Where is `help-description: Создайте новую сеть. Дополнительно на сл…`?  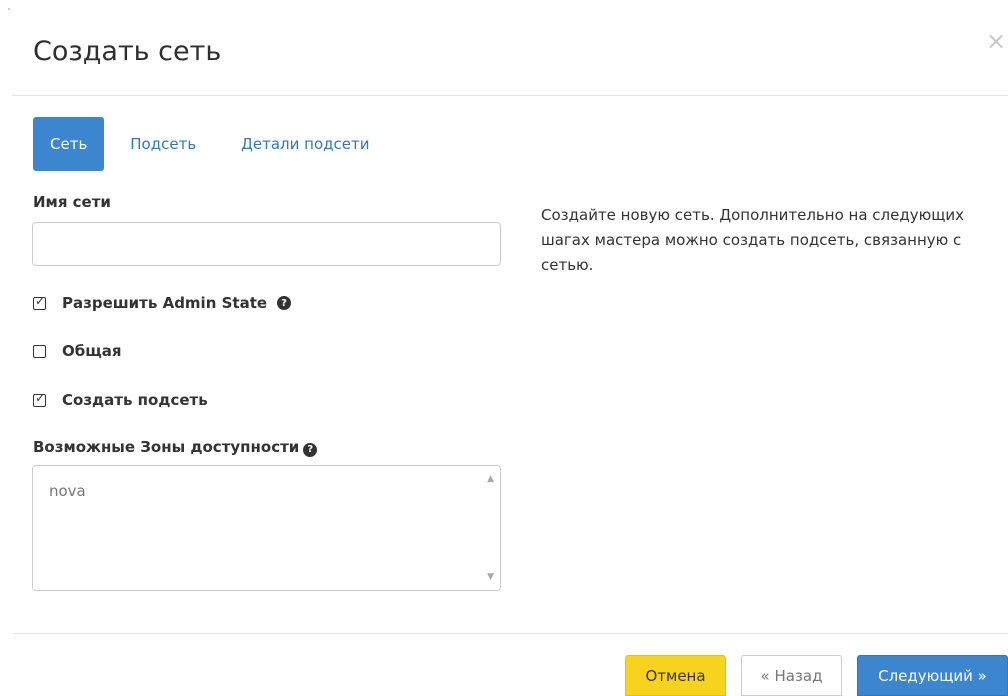
help-description: Создайте новую сеть. Дополнительно на сл… is located at coordinates (752, 240).